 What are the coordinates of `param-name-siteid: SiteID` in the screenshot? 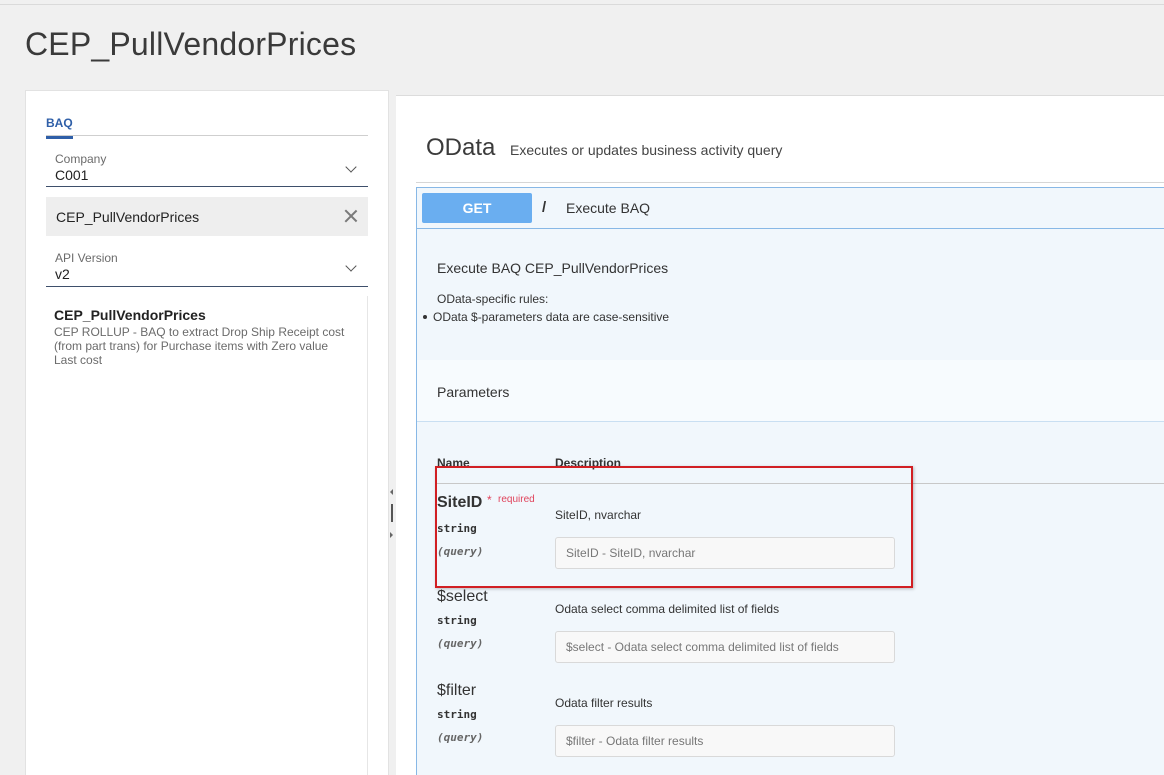 It's located at (460, 502).